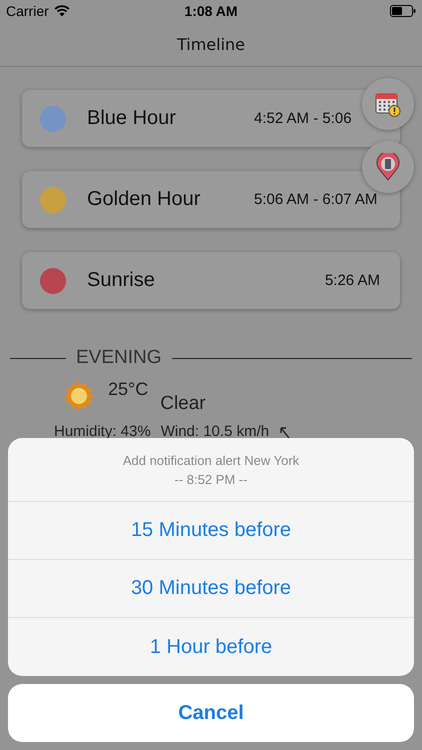 The height and width of the screenshot is (750, 422). What do you see at coordinates (215, 431) in the screenshot?
I see `wind-label: Wind: 10.5 km/h` at bounding box center [215, 431].